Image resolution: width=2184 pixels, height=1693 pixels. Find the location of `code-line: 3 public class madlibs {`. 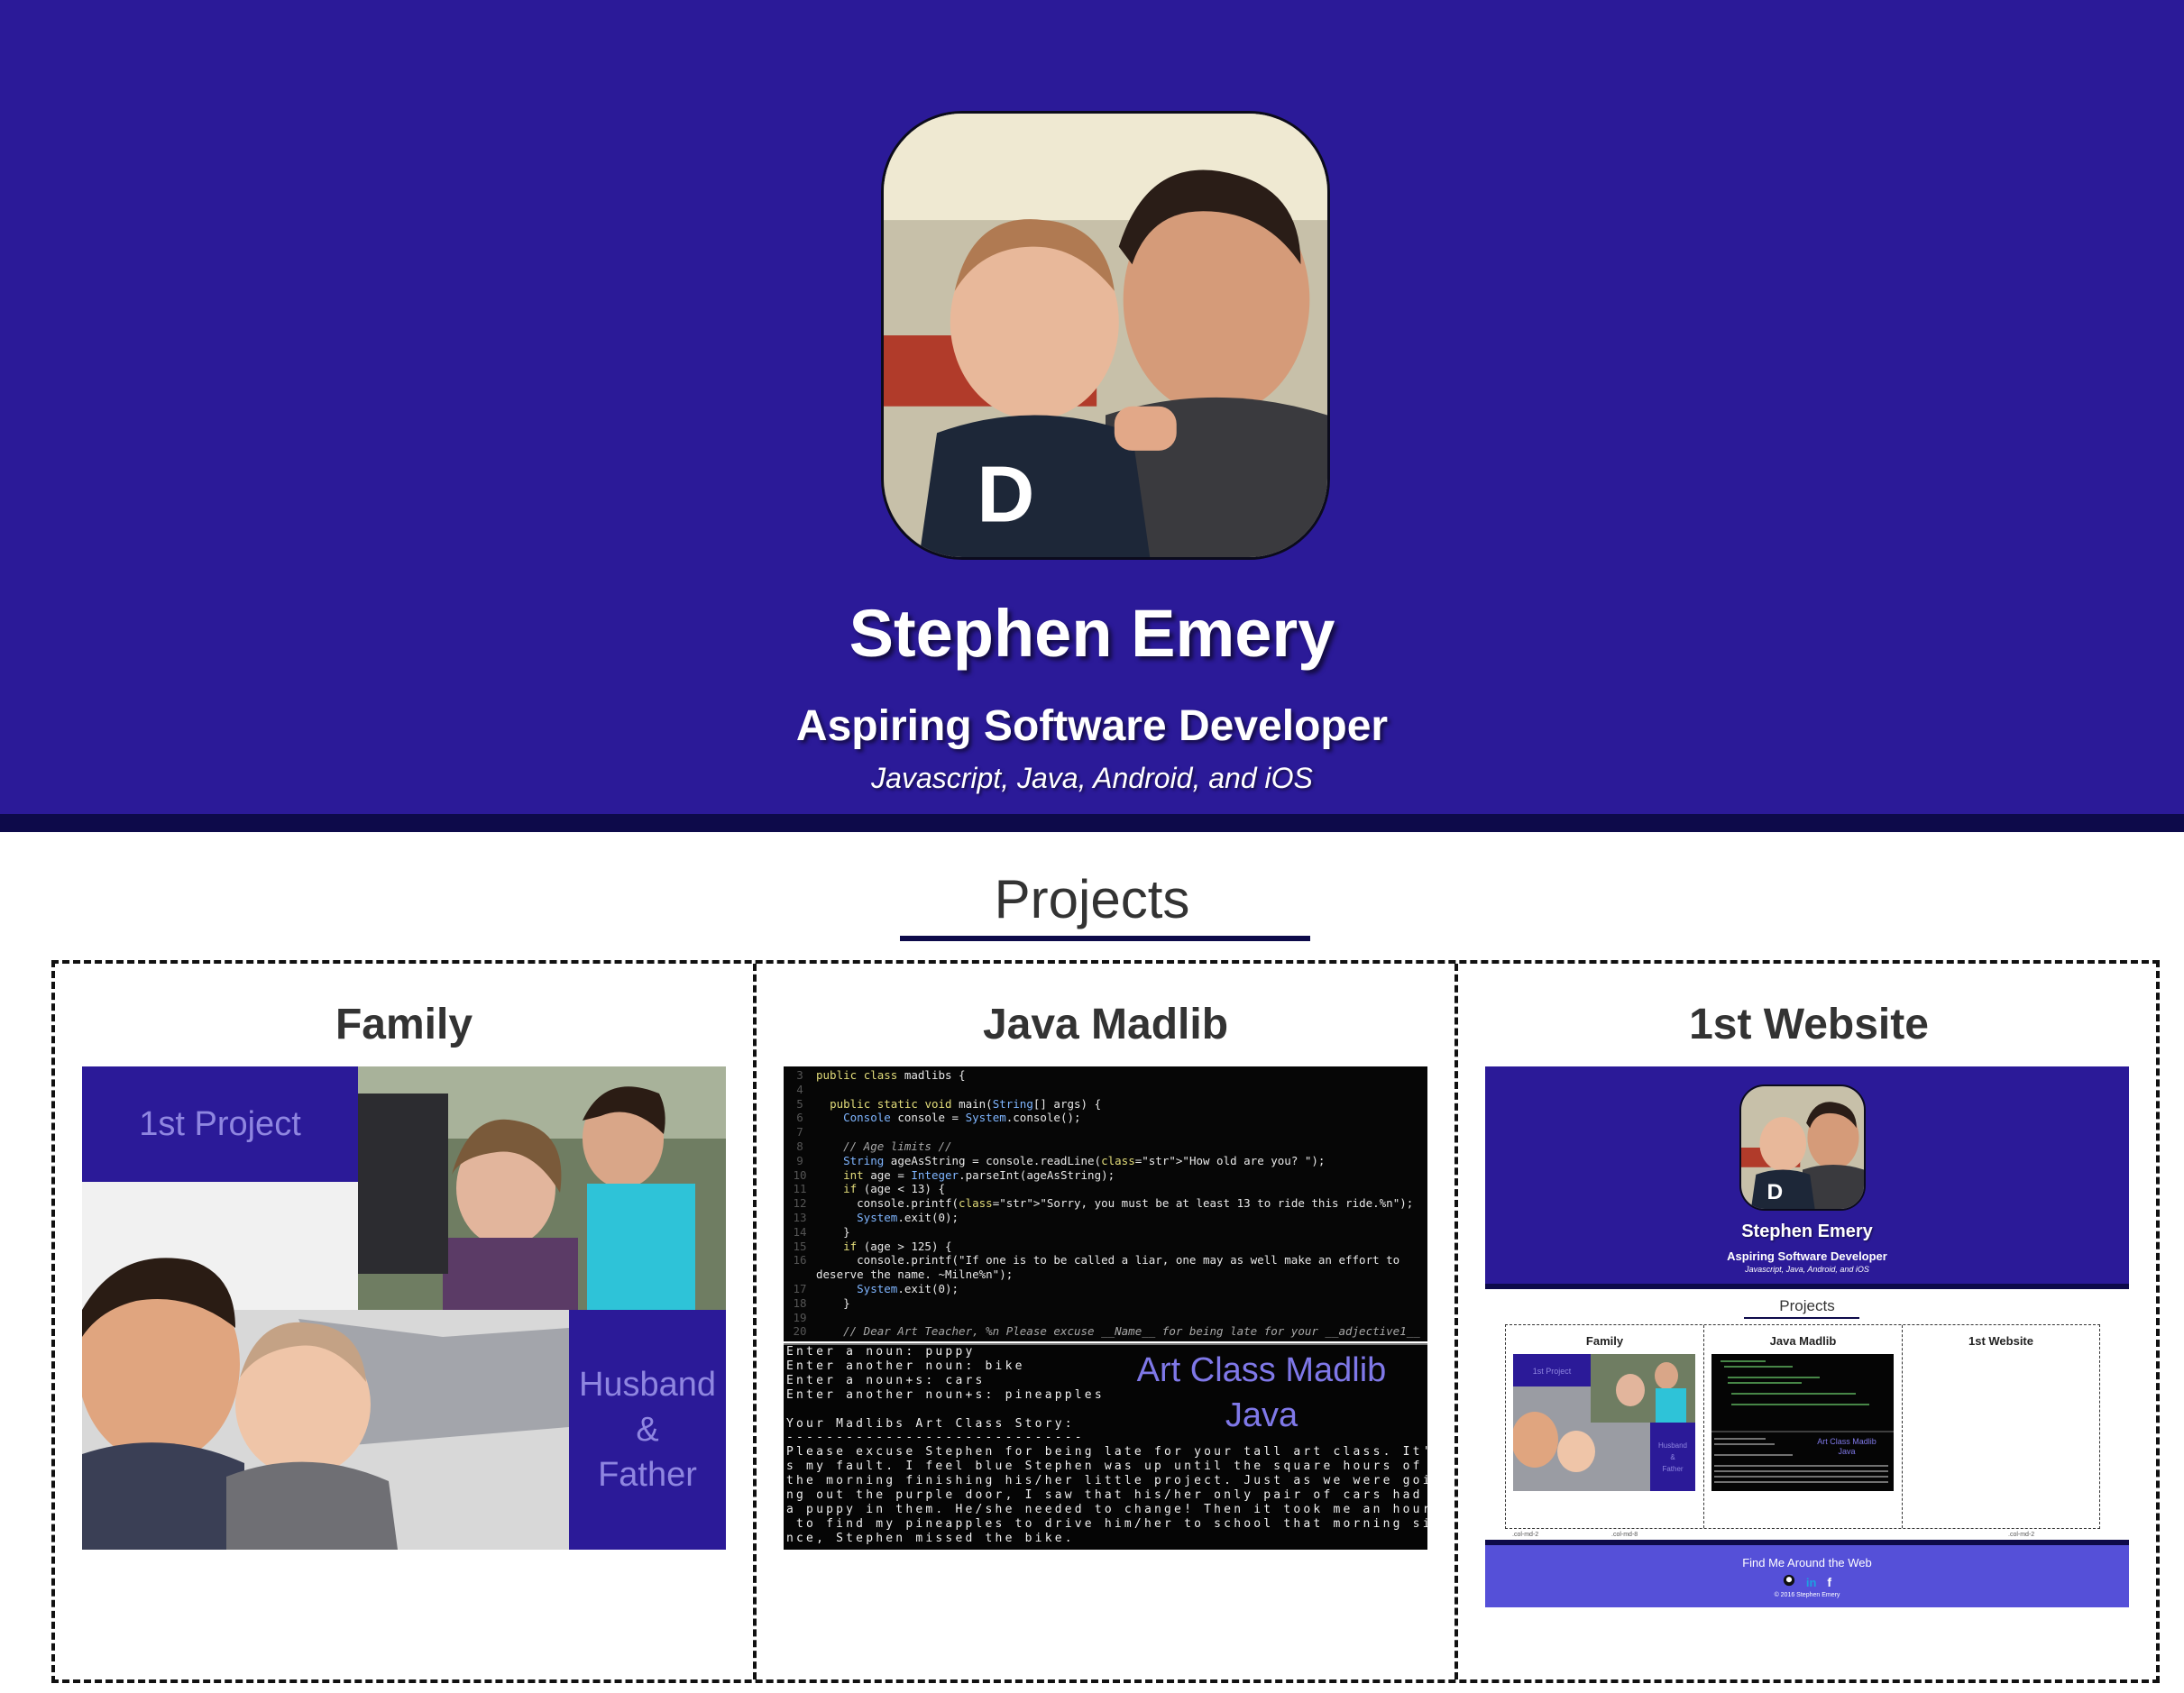

code-line: 3 public class madlibs { is located at coordinates (1105, 1075).